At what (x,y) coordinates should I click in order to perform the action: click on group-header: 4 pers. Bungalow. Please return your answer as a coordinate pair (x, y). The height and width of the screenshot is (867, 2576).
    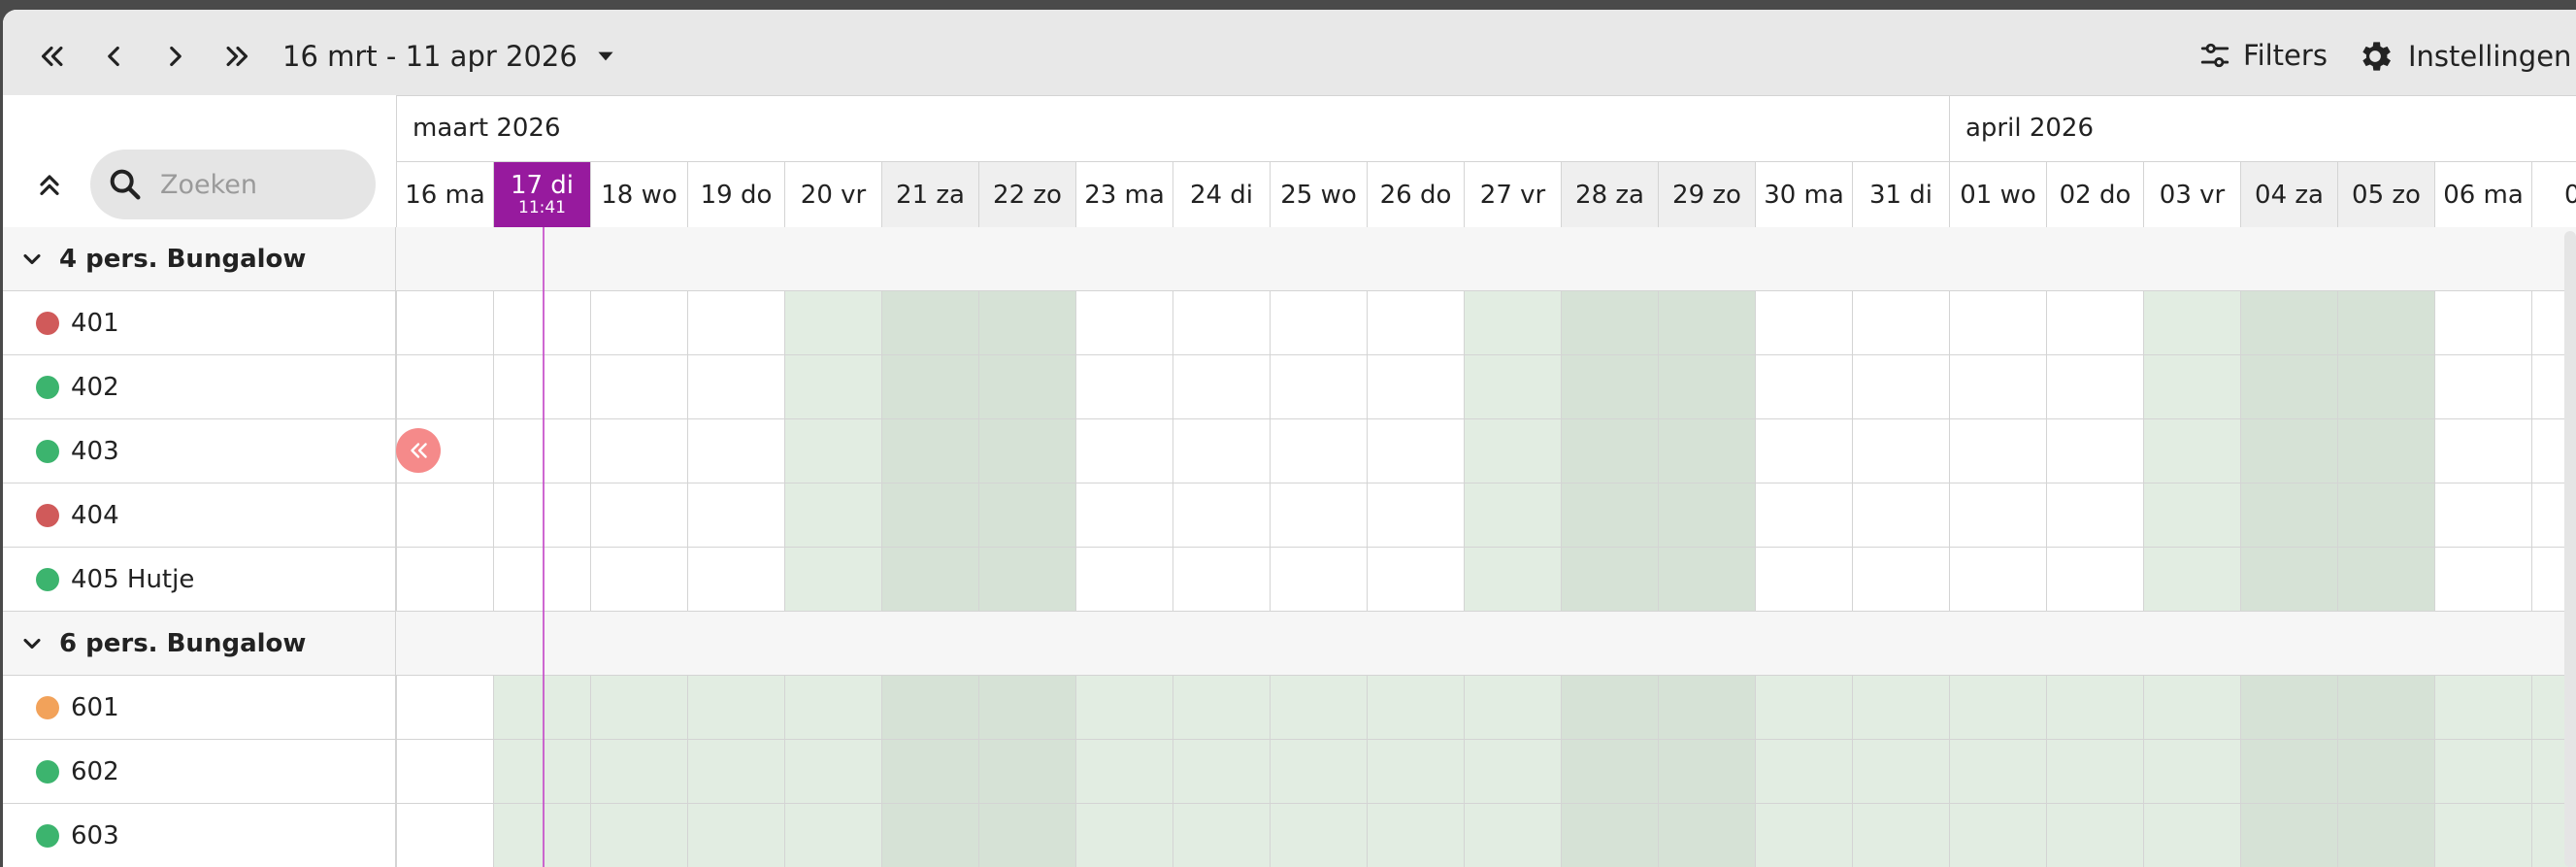
    Looking at the image, I should click on (199, 259).